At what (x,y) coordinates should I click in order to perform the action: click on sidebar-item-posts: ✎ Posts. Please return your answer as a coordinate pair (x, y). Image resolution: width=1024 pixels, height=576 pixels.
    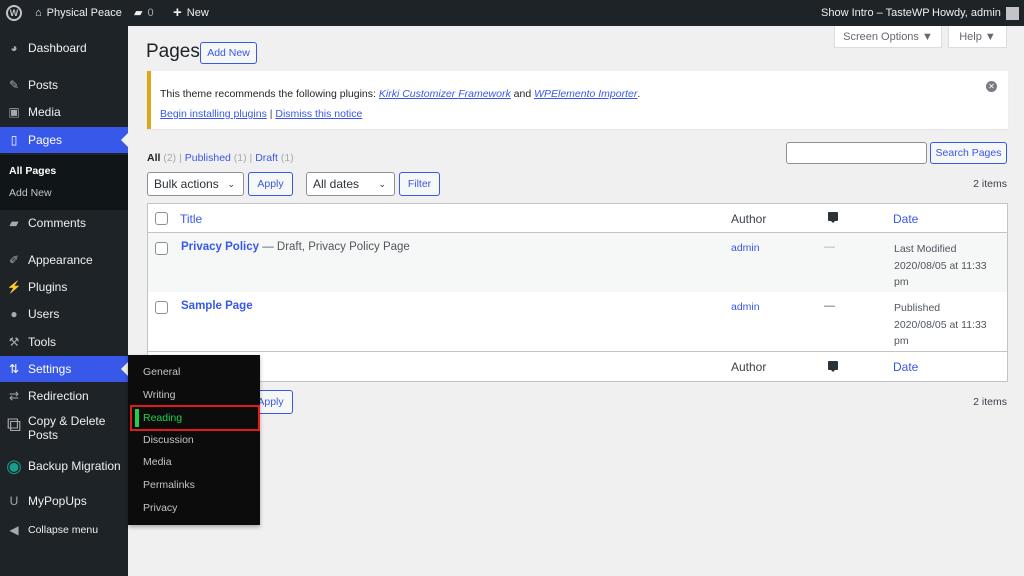
    Looking at the image, I should click on (64, 85).